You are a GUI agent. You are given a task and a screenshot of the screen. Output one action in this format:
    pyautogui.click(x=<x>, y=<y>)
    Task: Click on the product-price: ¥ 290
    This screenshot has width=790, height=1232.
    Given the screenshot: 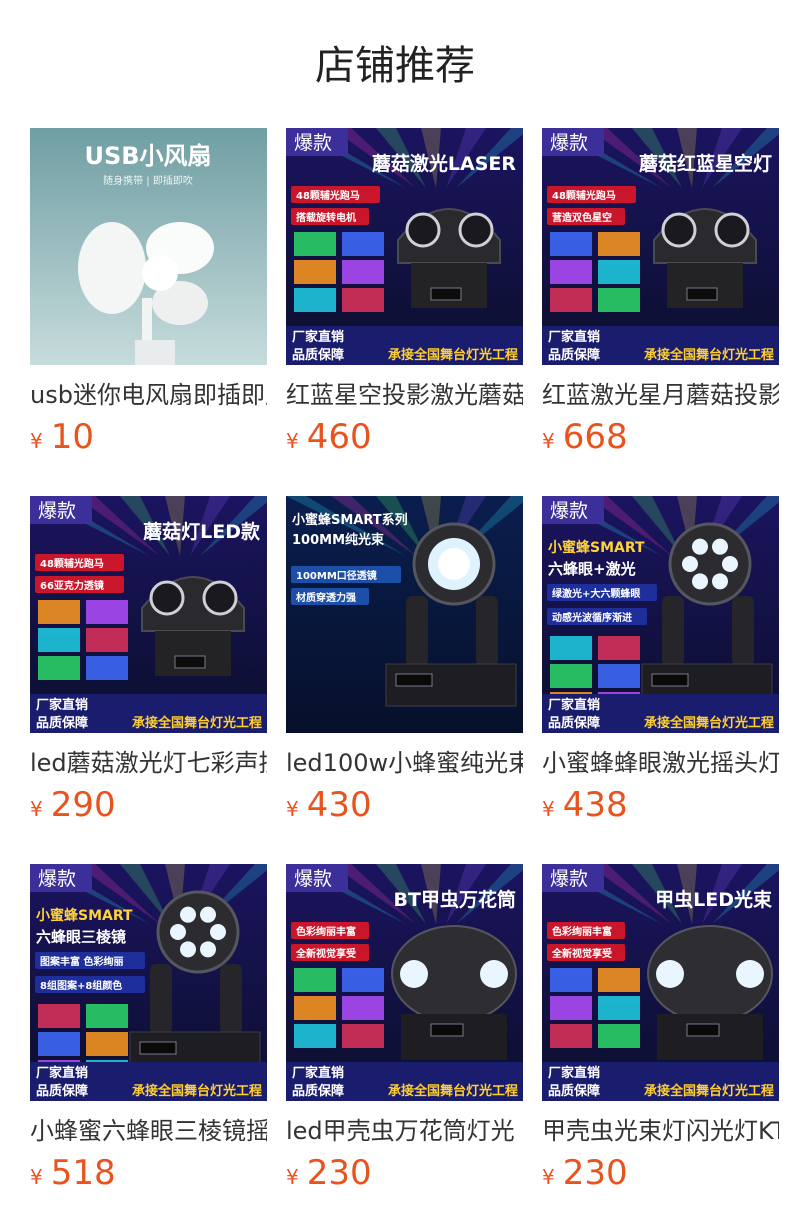 What is the action you would take?
    pyautogui.click(x=73, y=805)
    